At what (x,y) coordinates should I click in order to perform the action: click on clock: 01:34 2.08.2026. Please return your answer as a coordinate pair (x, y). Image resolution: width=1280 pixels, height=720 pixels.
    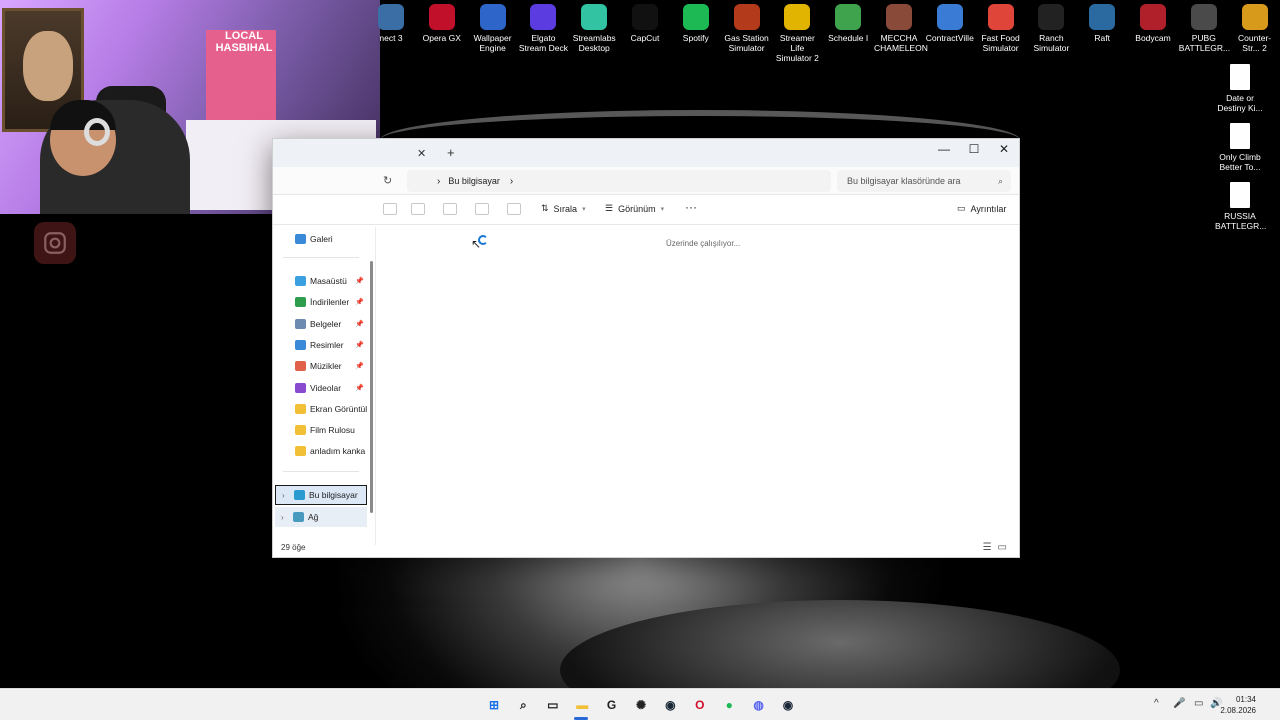
    Looking at the image, I should click on (1238, 705).